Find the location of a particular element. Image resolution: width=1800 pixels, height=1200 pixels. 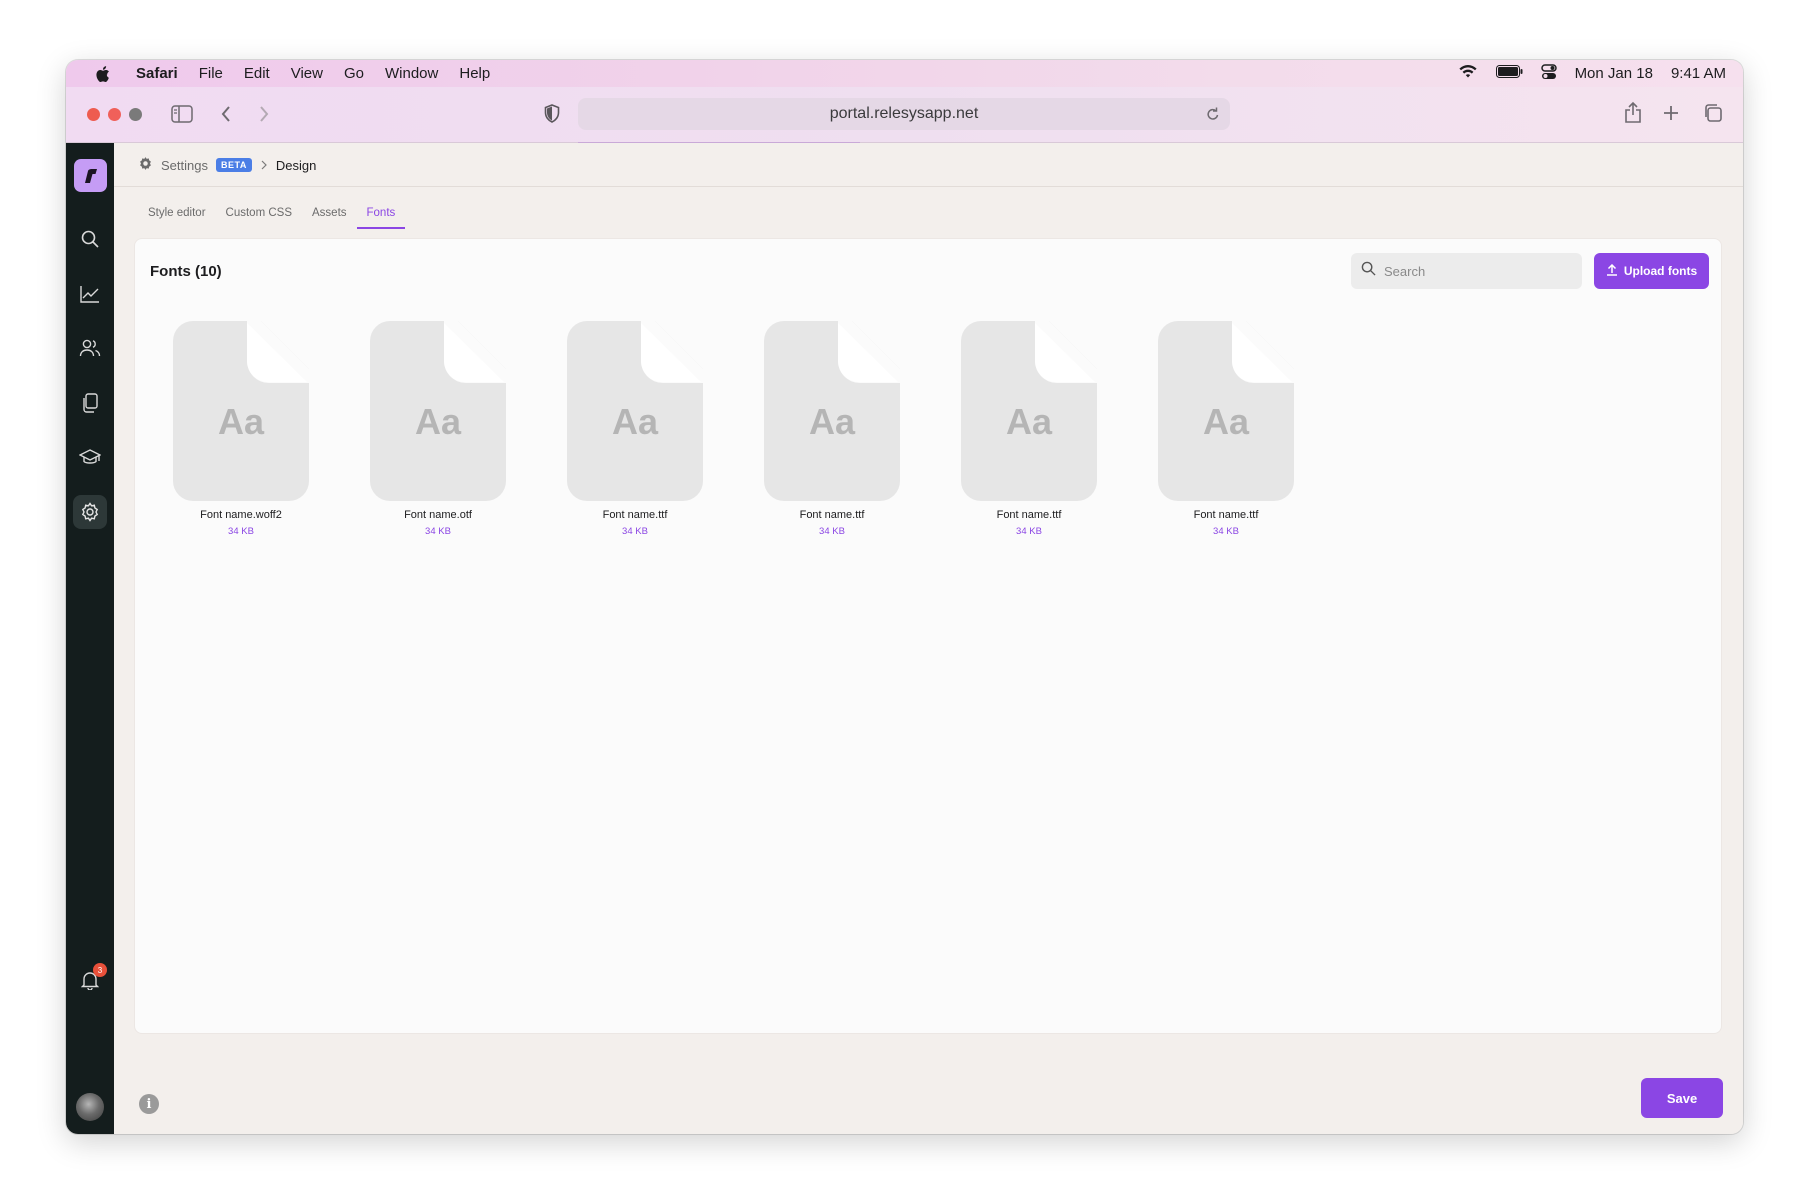

upload-fonts-button: Upload fonts is located at coordinates (1651, 271).